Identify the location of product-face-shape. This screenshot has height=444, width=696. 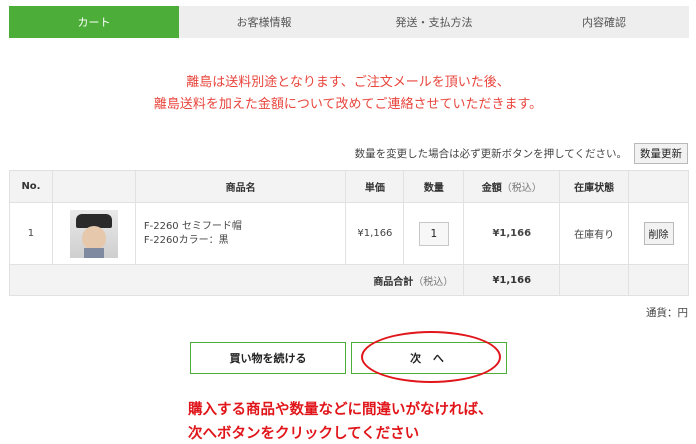
(93, 237).